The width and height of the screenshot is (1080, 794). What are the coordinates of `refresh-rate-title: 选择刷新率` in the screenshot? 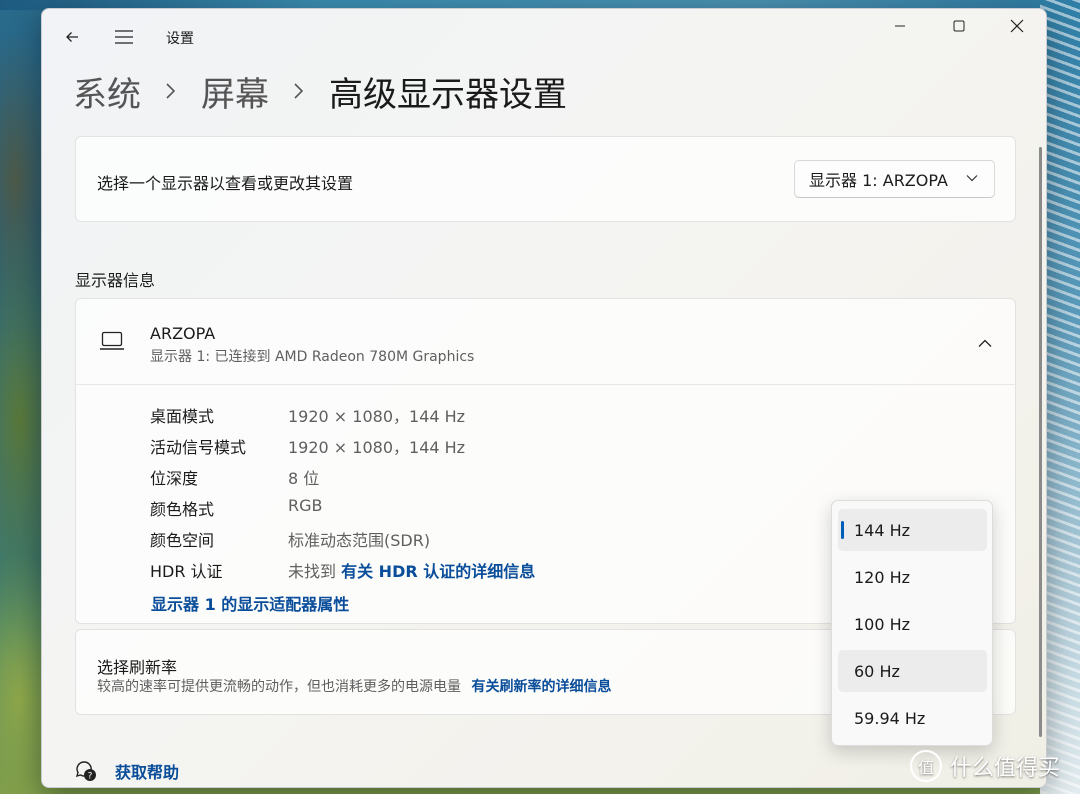 It's located at (137, 667).